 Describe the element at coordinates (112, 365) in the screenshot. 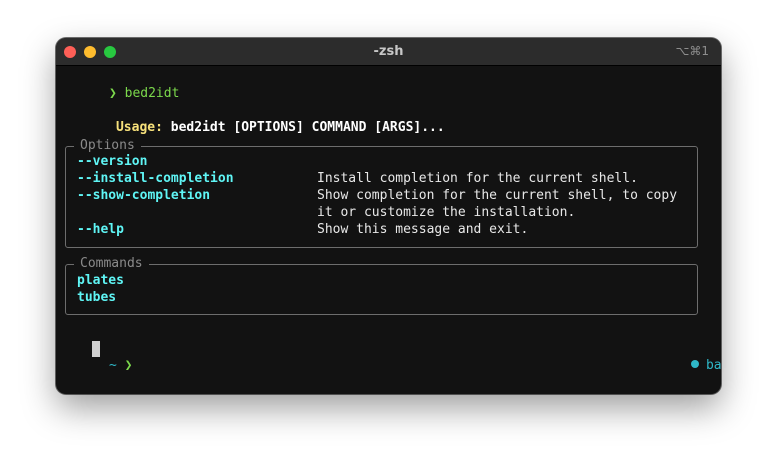

I see `prompt-directory: ~` at that location.